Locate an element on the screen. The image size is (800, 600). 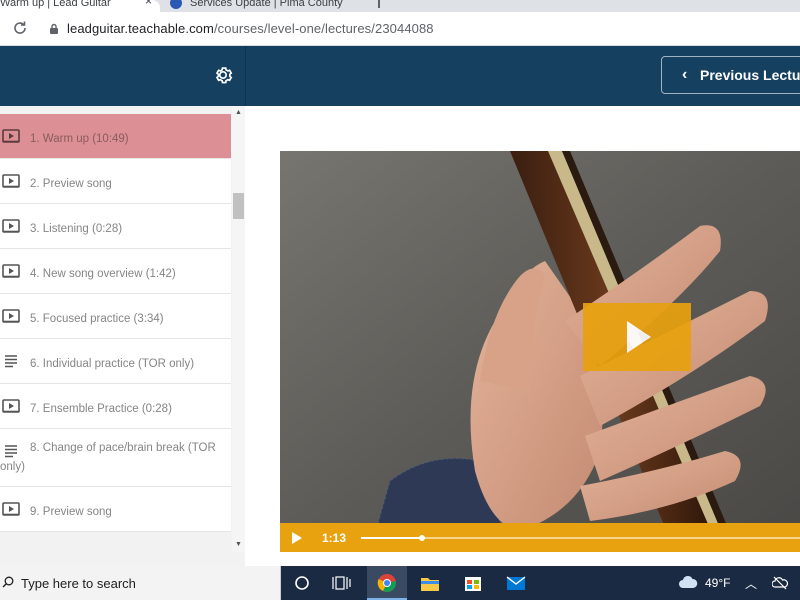
lecture-item: 9. Preview song is located at coordinates (115, 509).